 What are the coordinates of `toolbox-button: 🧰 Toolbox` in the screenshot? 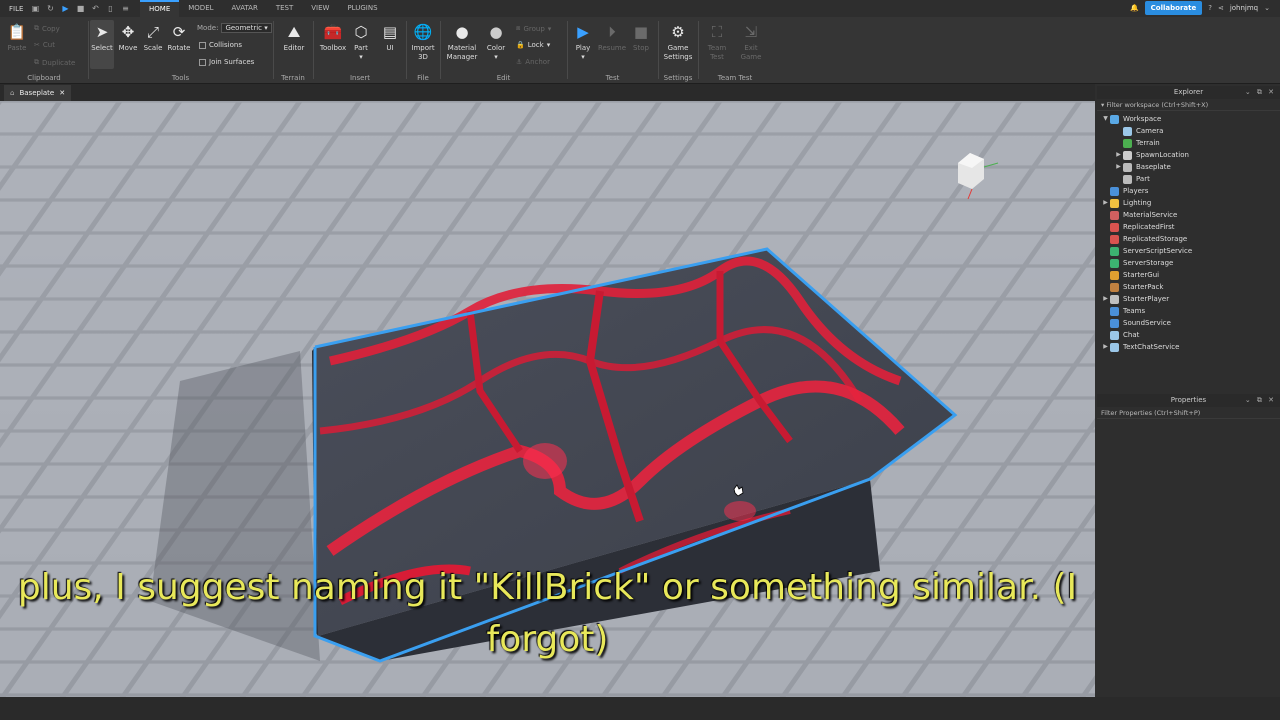 It's located at (333, 38).